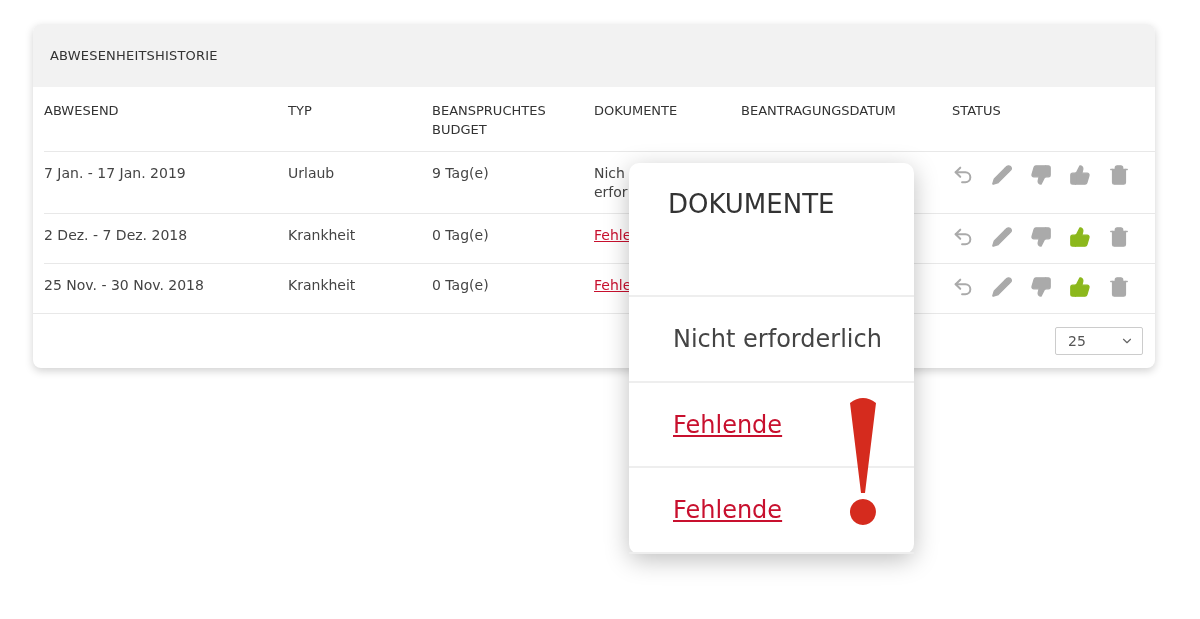 The image size is (1200, 619). Describe the element at coordinates (610, 173) in the screenshot. I see `documents-text: Nich` at that location.